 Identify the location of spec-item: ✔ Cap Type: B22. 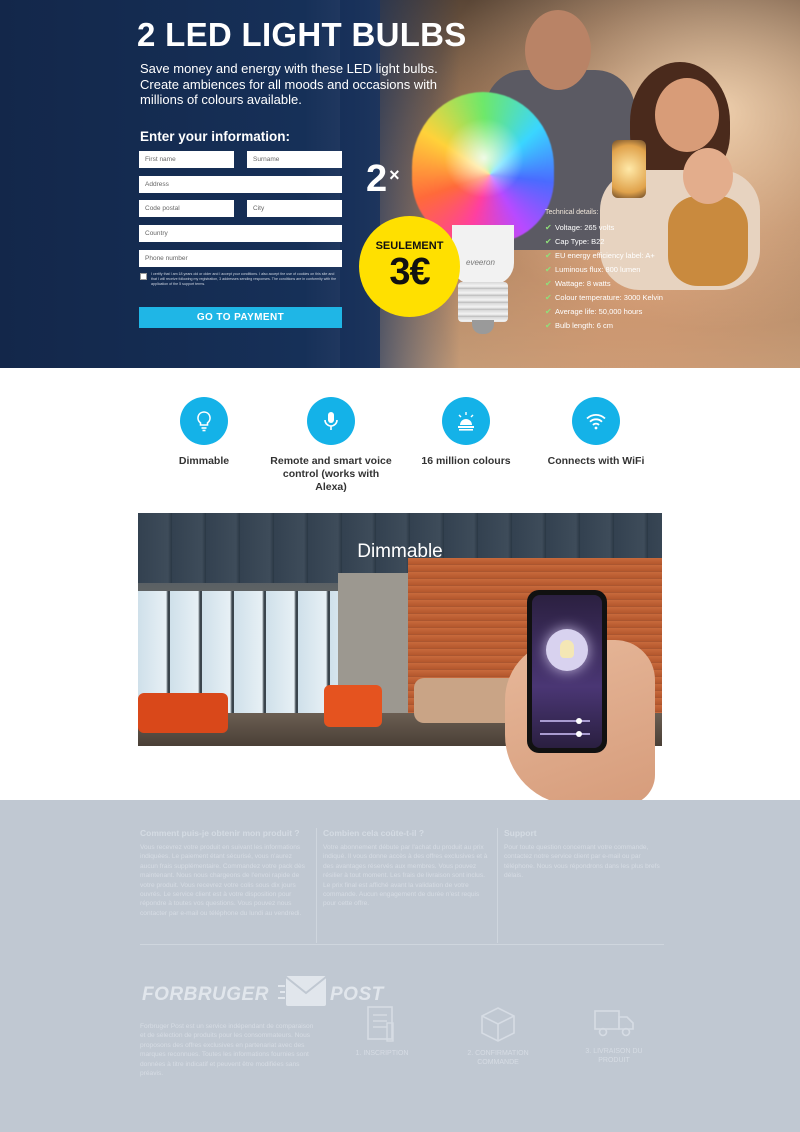
(610, 241).